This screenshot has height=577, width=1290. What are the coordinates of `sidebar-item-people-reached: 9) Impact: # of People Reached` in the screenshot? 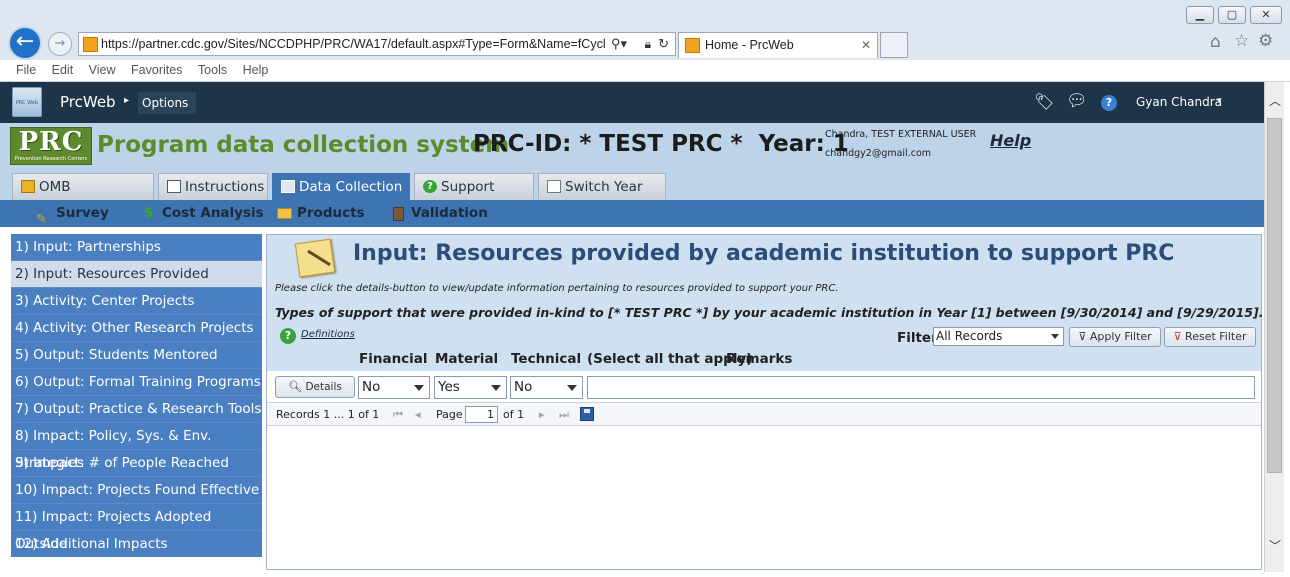 It's located at (136, 463).